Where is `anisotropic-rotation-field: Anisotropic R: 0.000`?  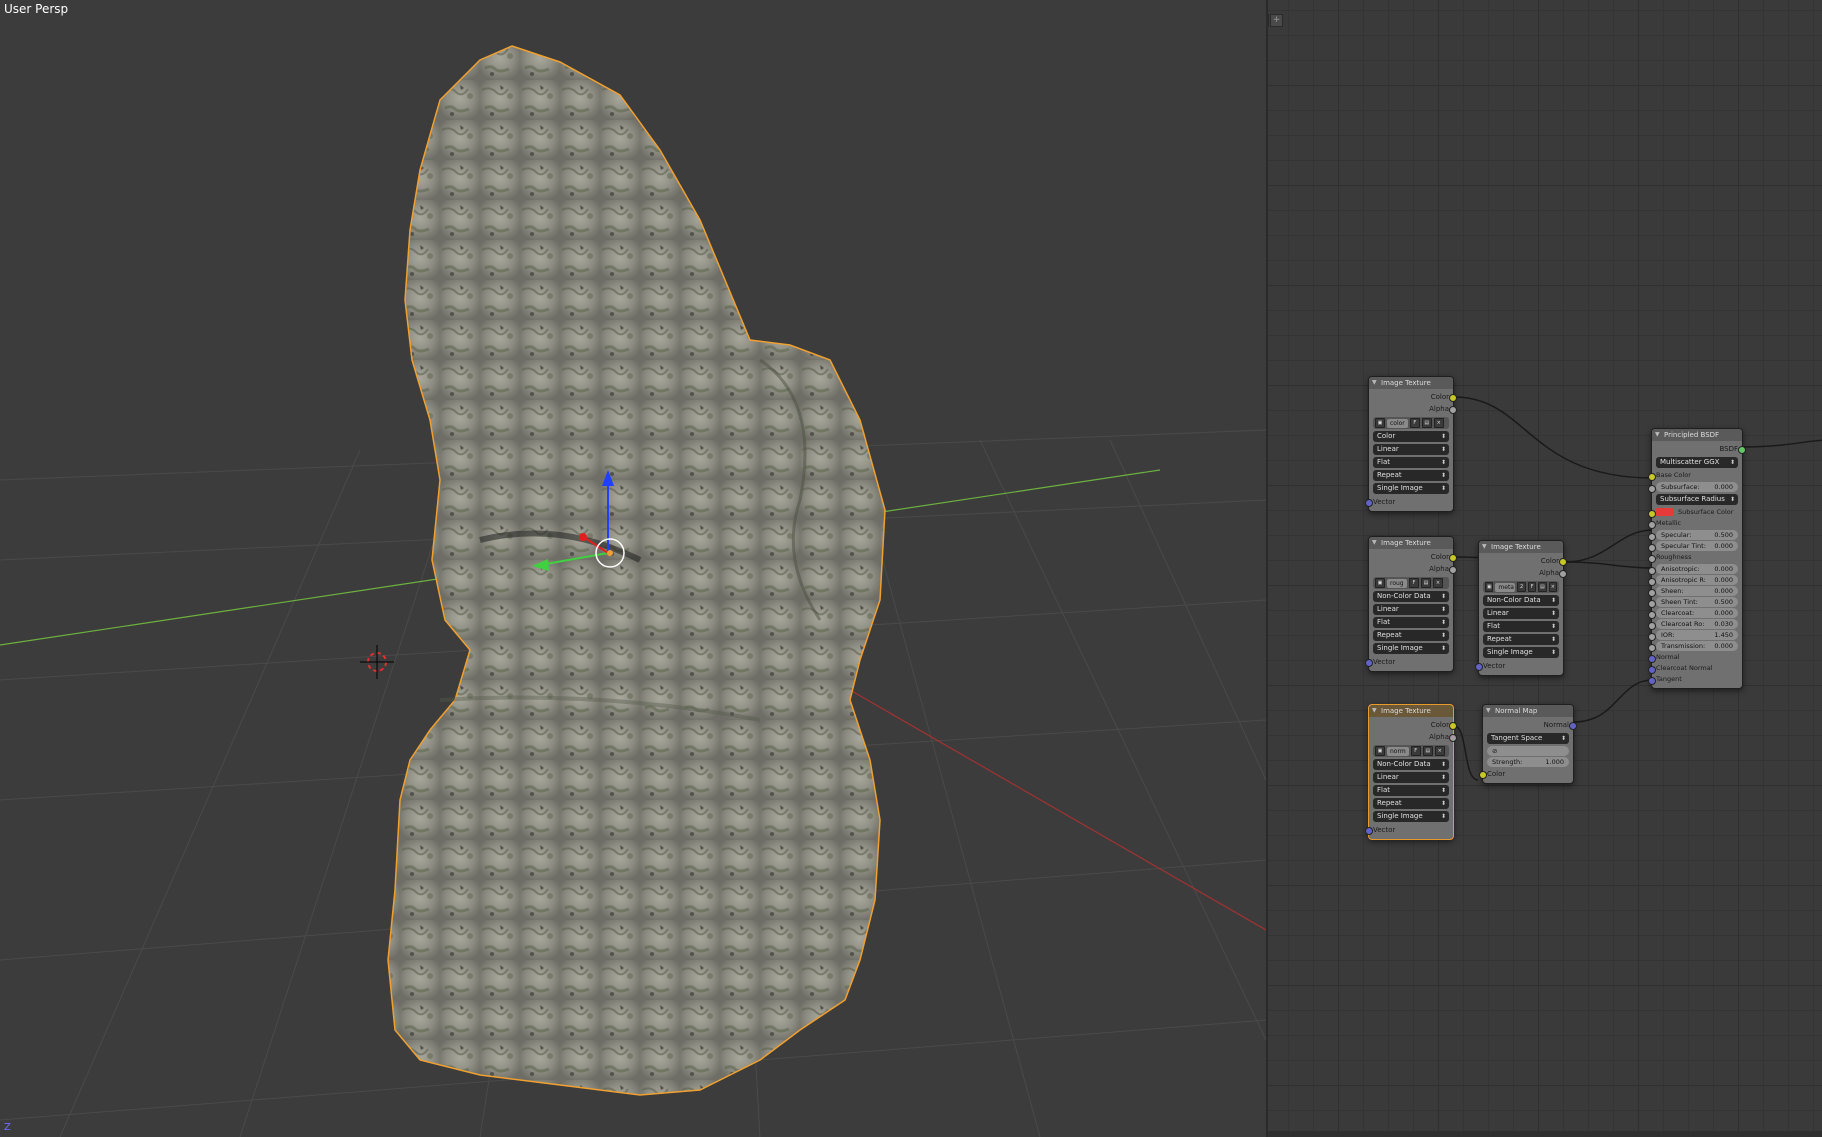
anisotropic-rotation-field: Anisotropic R: 0.000 is located at coordinates (1693, 580).